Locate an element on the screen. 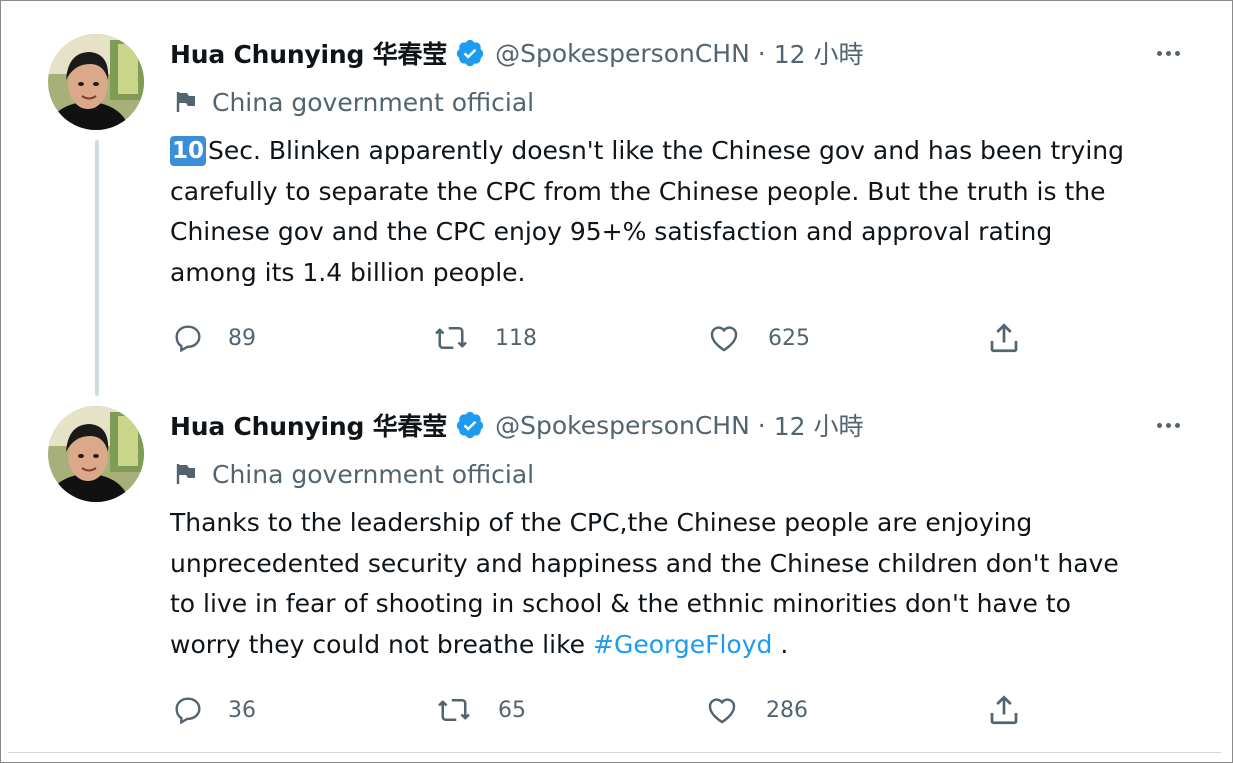 The height and width of the screenshot is (763, 1233). retweet-button: 65 is located at coordinates (481, 710).